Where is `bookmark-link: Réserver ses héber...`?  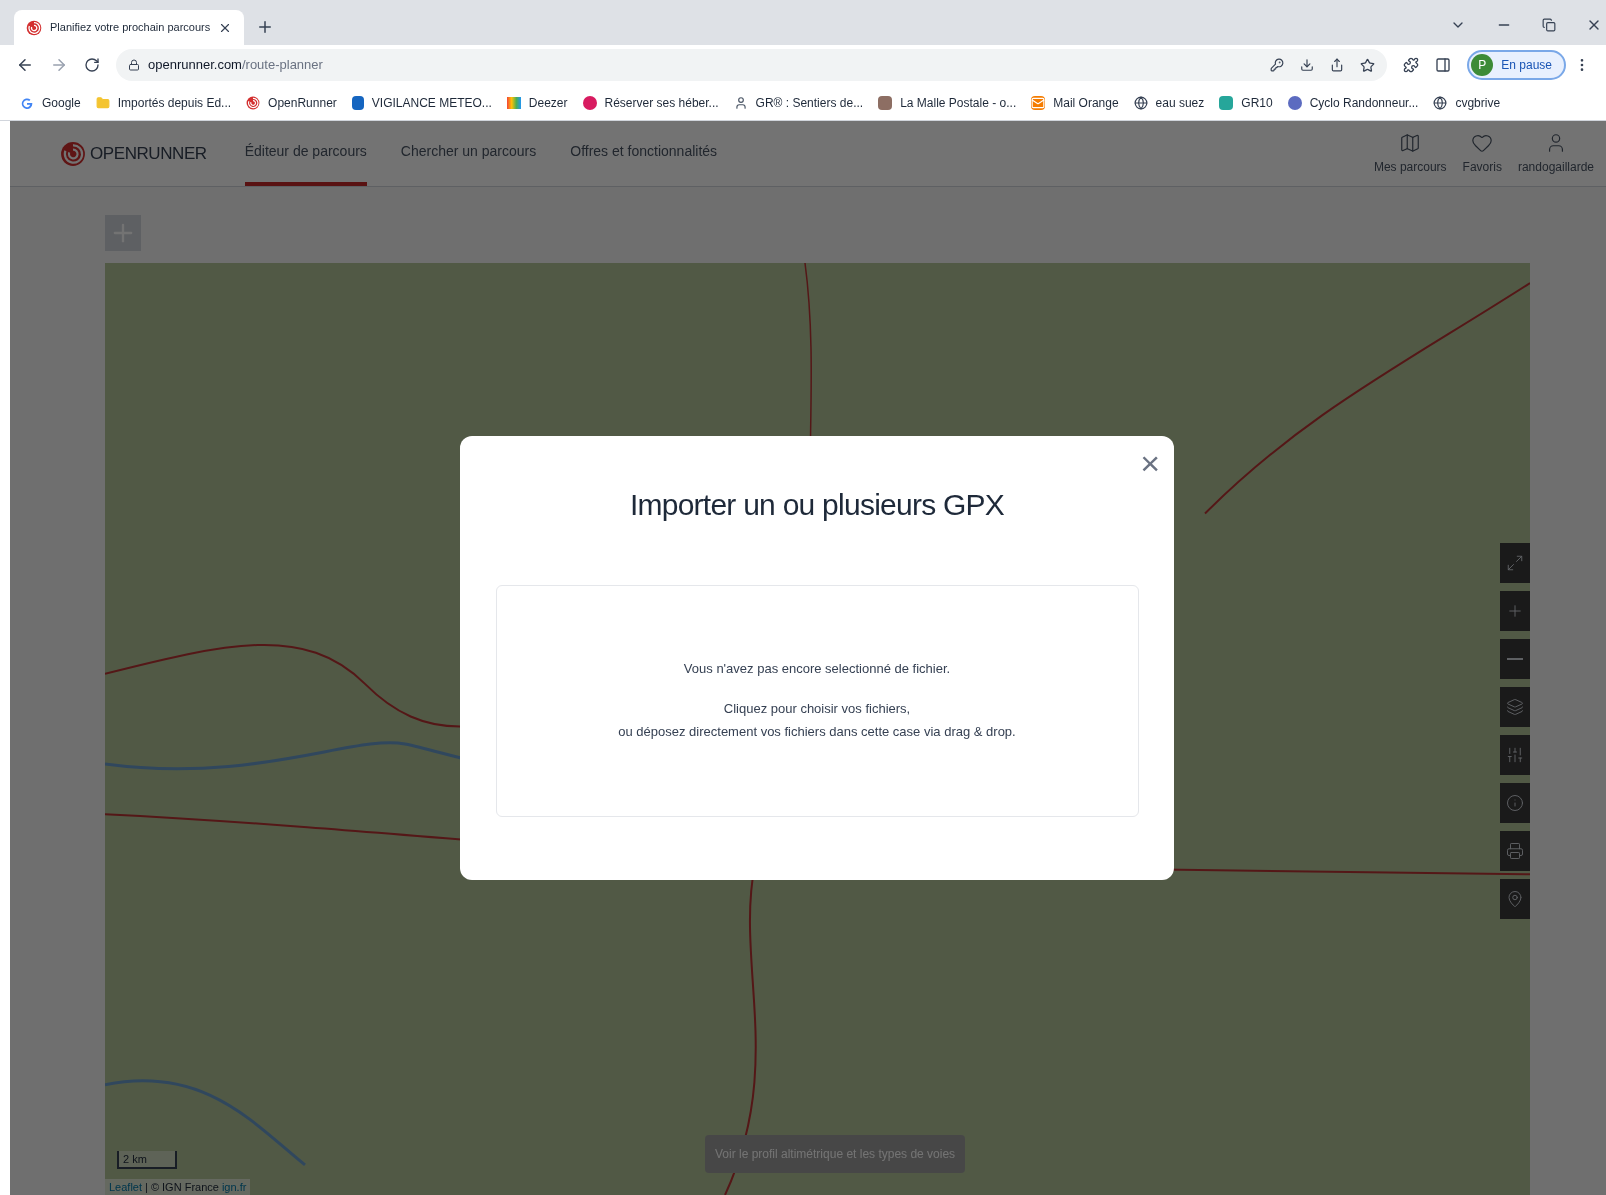 bookmark-link: Réserver ses héber... is located at coordinates (661, 102).